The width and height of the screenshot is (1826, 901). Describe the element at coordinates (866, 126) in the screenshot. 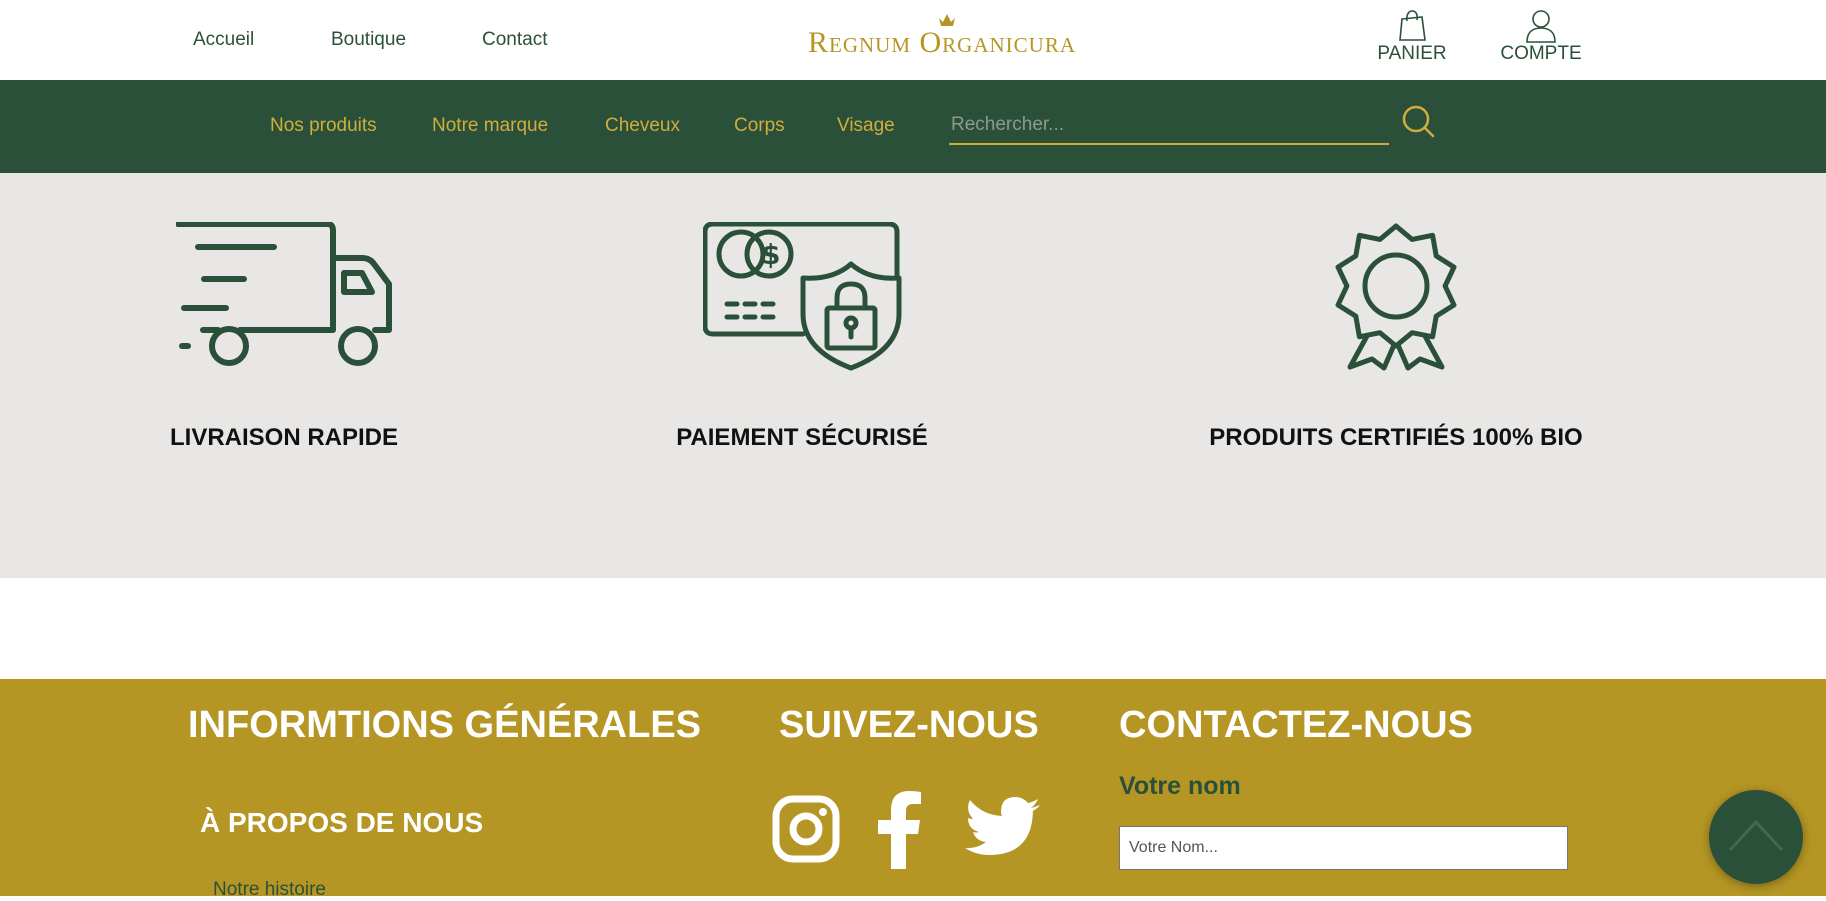

I see `category-link-visage: Visage` at that location.